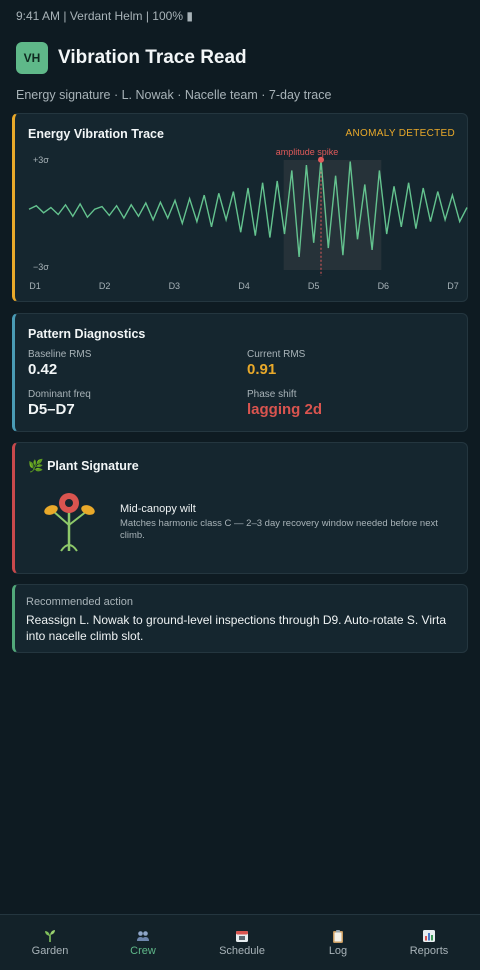  What do you see at coordinates (284, 409) in the screenshot?
I see `metric-value: lagging 2d` at bounding box center [284, 409].